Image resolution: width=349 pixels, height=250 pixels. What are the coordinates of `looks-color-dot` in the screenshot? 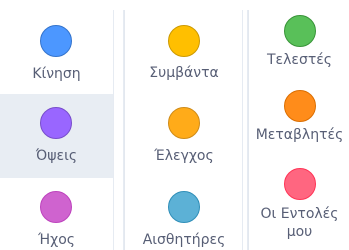 It's located at (56, 123).